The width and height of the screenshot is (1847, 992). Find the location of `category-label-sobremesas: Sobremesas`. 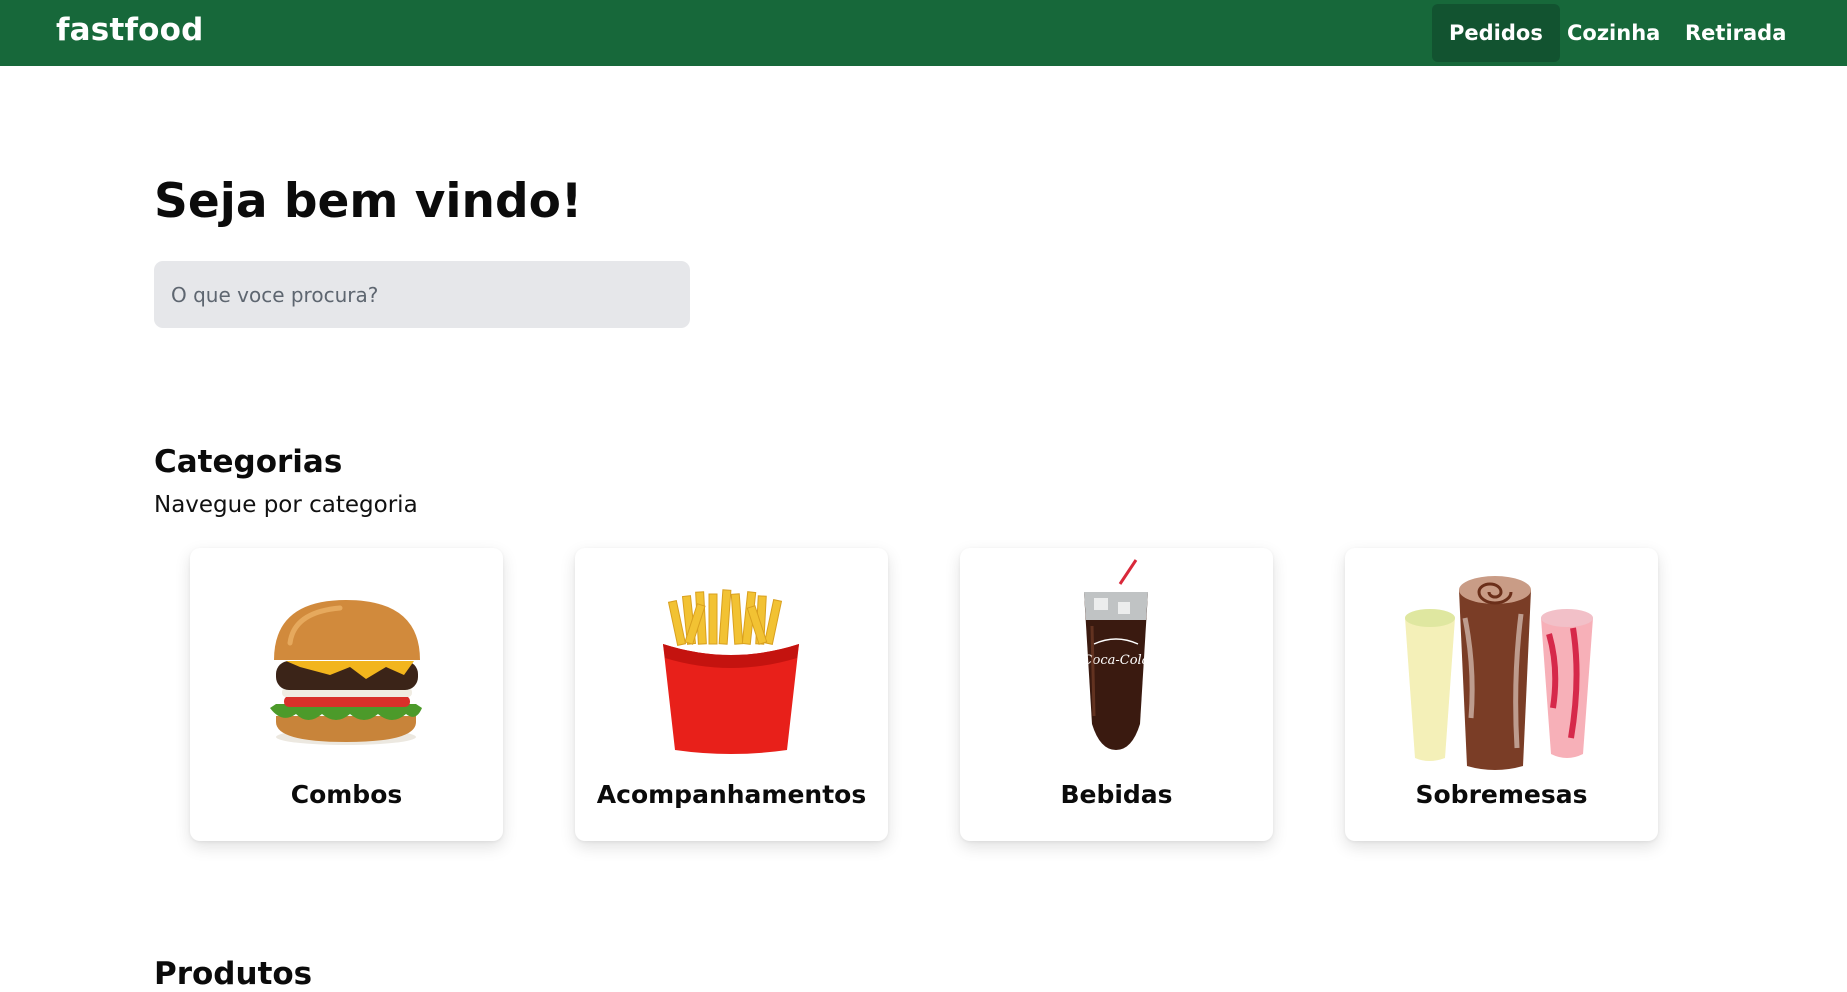

category-label-sobremesas: Sobremesas is located at coordinates (1501, 794).